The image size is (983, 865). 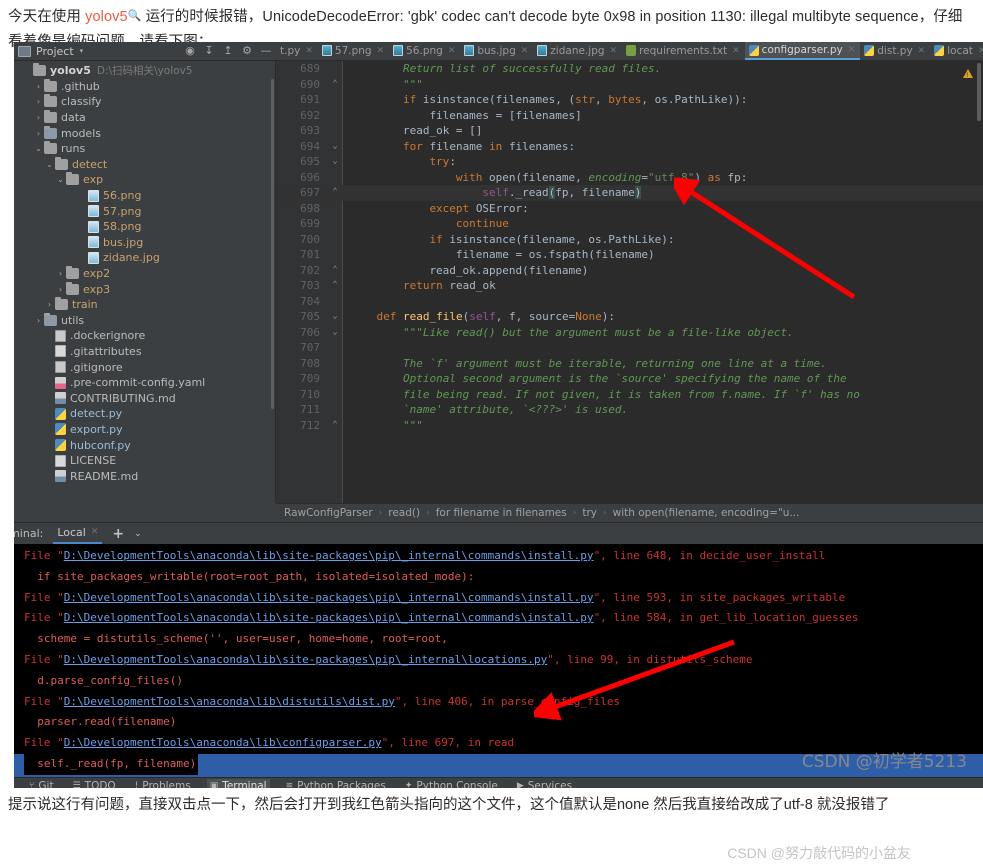 What do you see at coordinates (498, 722) in the screenshot?
I see `terminal-line: parser.read(filename)` at bounding box center [498, 722].